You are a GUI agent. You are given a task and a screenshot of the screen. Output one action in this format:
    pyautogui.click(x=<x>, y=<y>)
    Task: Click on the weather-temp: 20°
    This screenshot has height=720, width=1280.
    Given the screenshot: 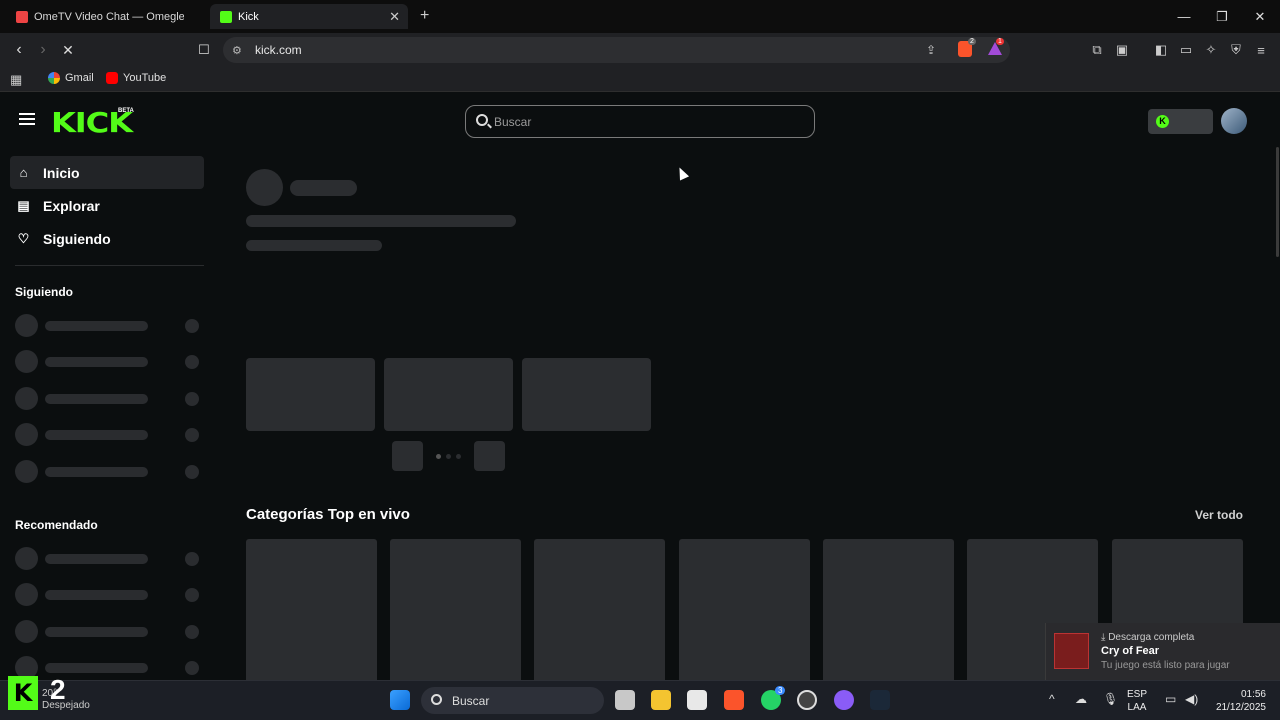 What is the action you would take?
    pyautogui.click(x=50, y=693)
    